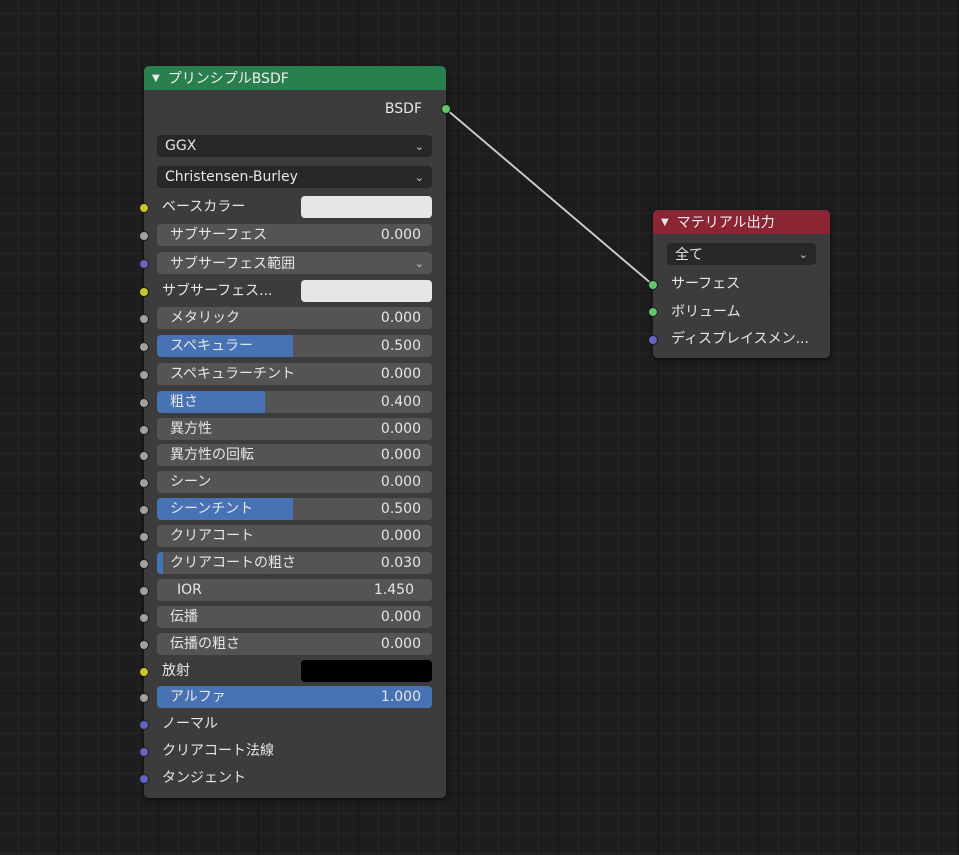 This screenshot has height=855, width=959. Describe the element at coordinates (400, 455) in the screenshot. I see `anisotropic-rotation-value: 0.000` at that location.